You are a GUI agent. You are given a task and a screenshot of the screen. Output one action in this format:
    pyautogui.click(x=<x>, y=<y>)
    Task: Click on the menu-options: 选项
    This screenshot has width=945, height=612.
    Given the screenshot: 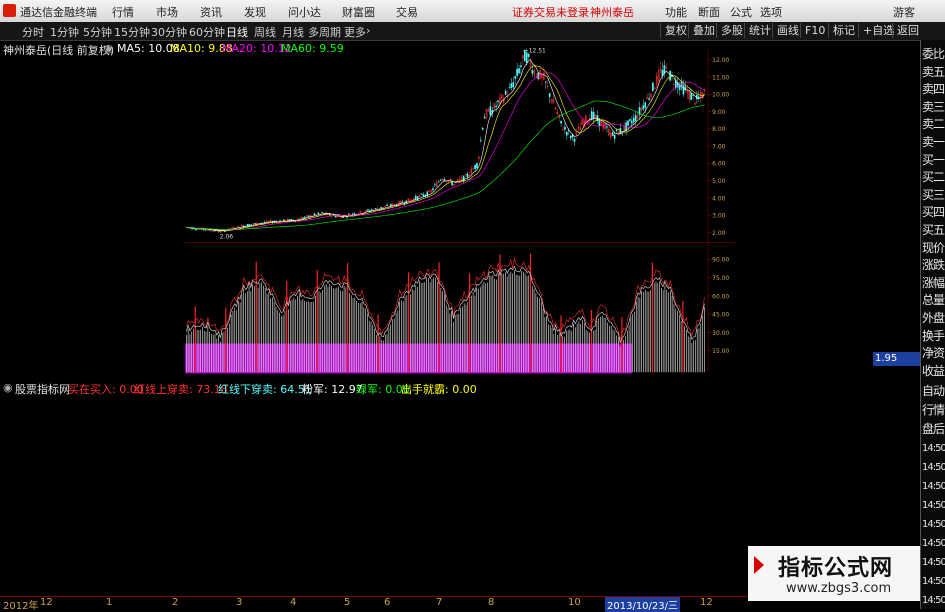 What is the action you would take?
    pyautogui.click(x=771, y=12)
    